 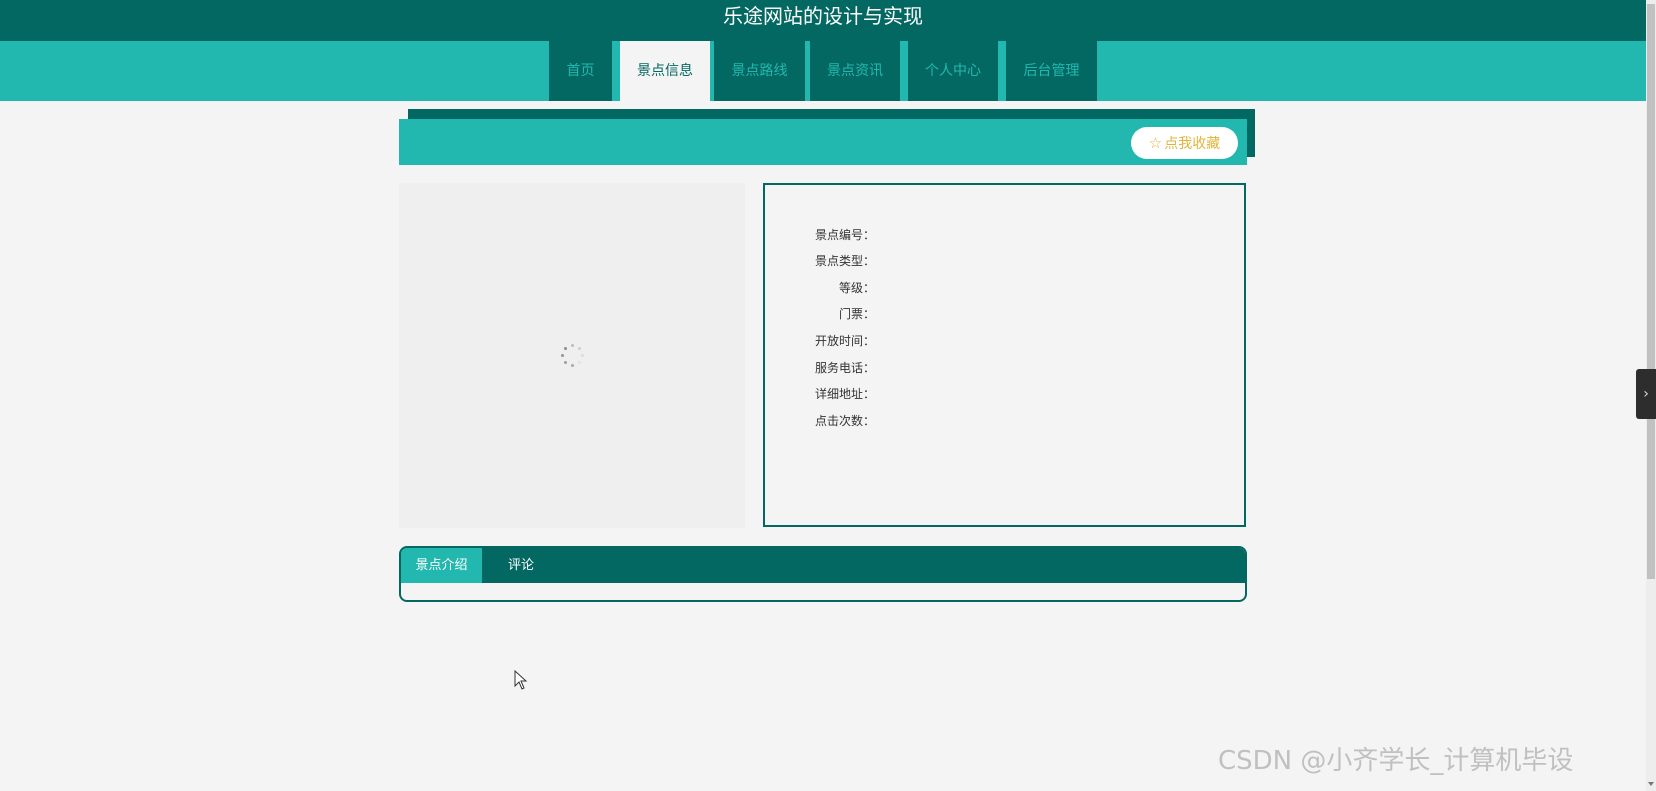 I want to click on field-level: 等级：, so click(x=856, y=288).